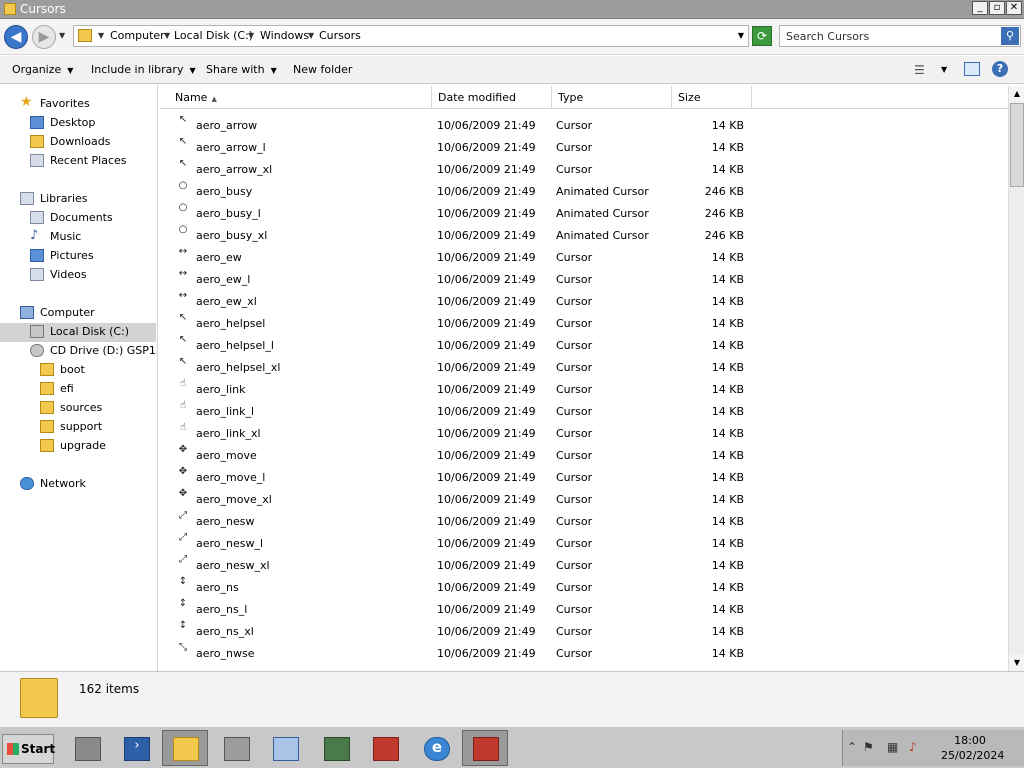 This screenshot has height=768, width=1024. I want to click on nav-videos: Videos, so click(93, 275).